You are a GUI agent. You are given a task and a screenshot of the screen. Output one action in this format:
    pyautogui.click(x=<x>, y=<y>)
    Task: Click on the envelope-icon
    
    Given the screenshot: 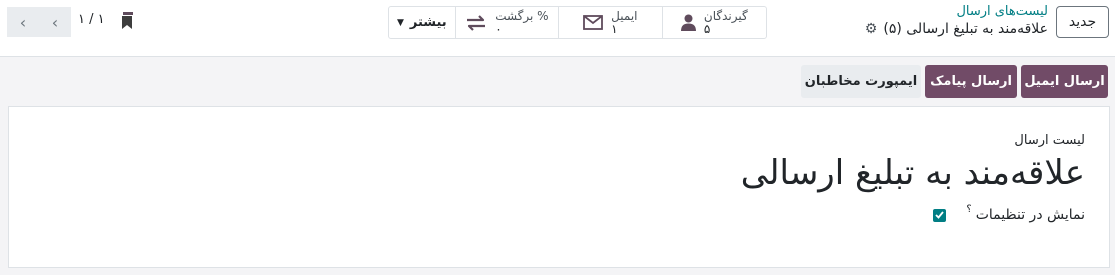 What is the action you would take?
    pyautogui.click(x=593, y=22)
    